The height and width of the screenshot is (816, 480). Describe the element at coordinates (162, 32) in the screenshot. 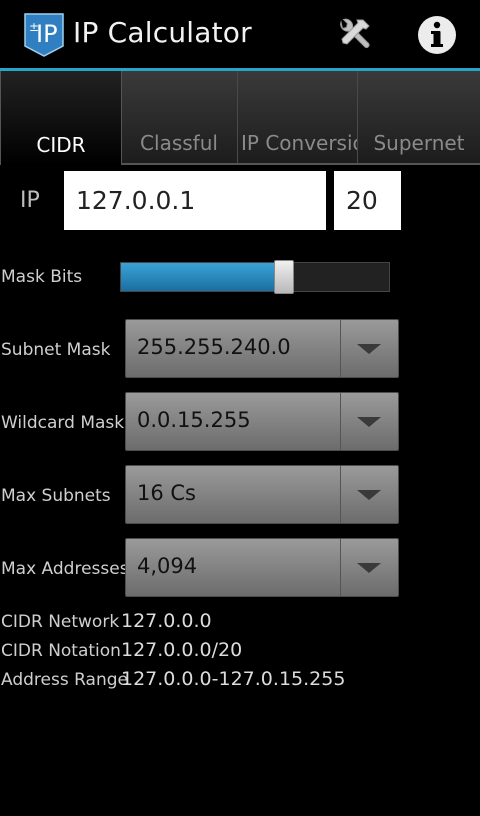

I see `app-title: IP Calculator` at that location.